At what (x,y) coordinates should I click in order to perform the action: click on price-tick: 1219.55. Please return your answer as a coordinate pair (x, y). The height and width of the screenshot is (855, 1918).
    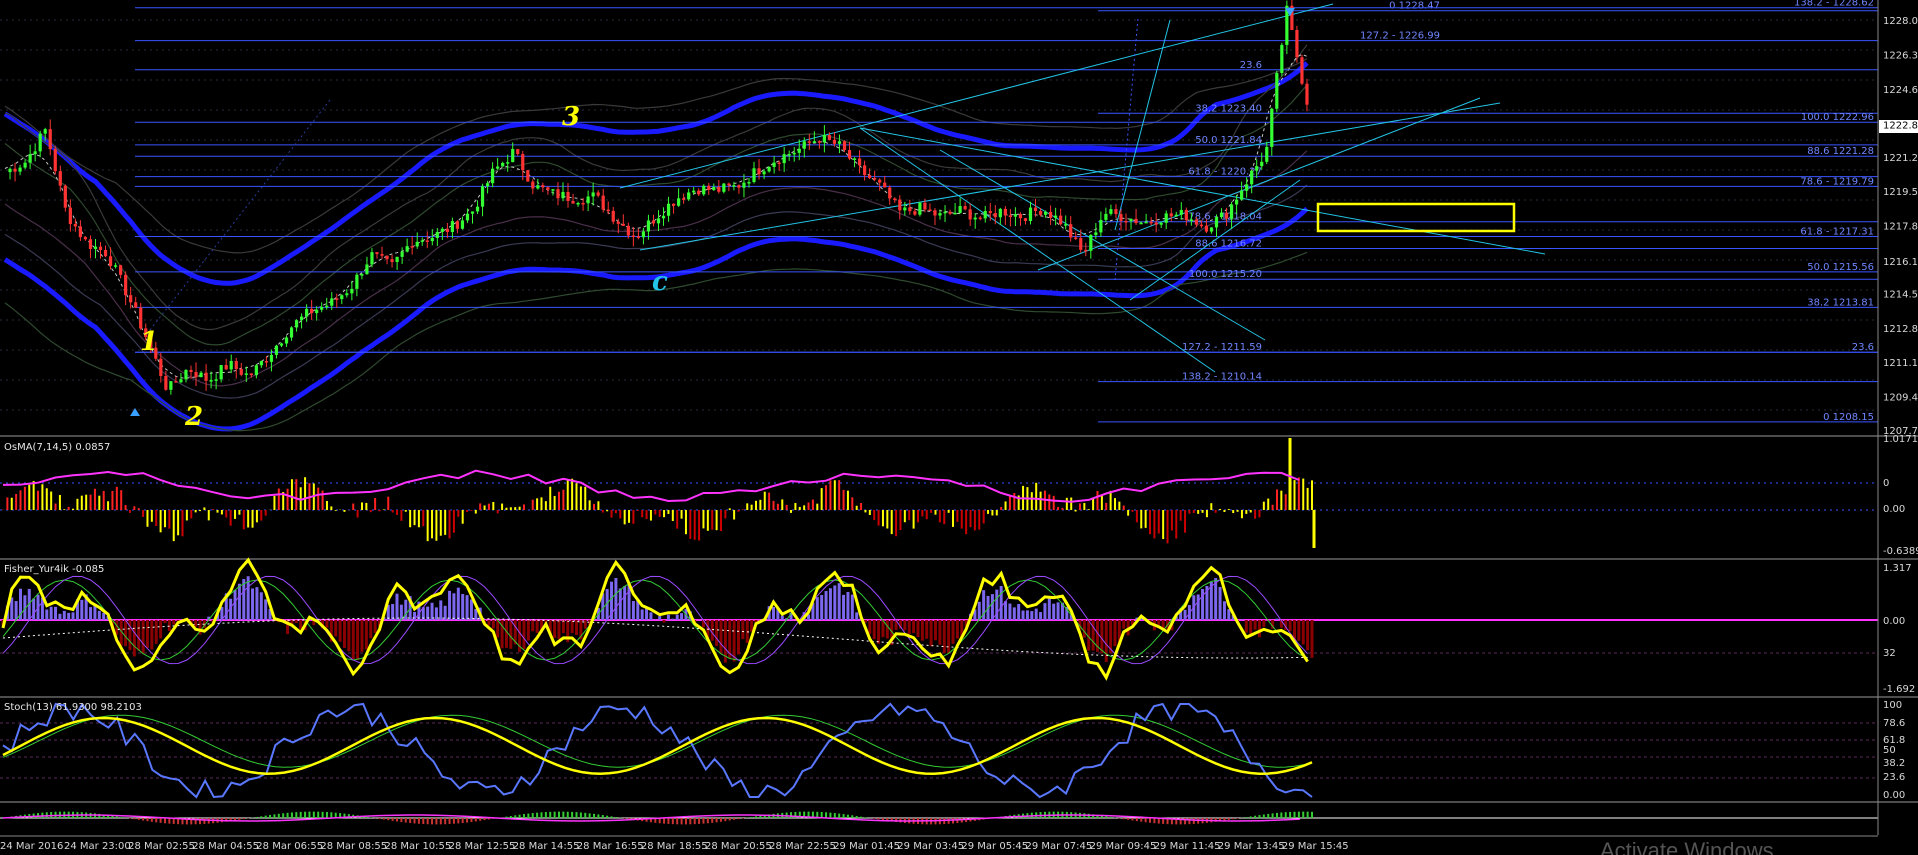
    Looking at the image, I should click on (1900, 192).